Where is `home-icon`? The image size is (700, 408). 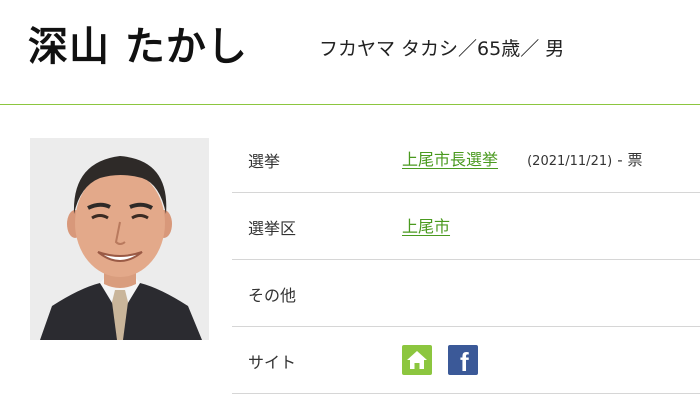 home-icon is located at coordinates (417, 360).